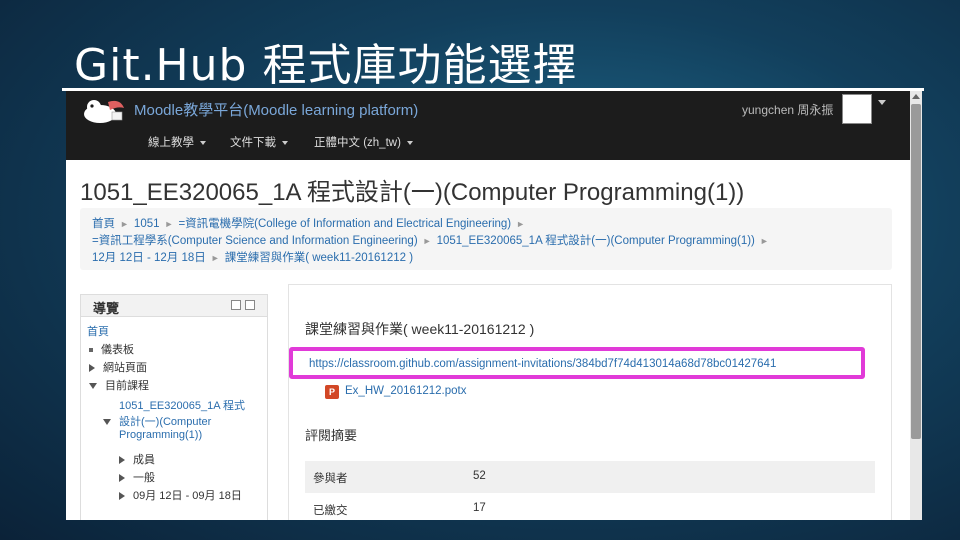 This screenshot has height=540, width=960. I want to click on navigation-block-header: 導覽, so click(174, 306).